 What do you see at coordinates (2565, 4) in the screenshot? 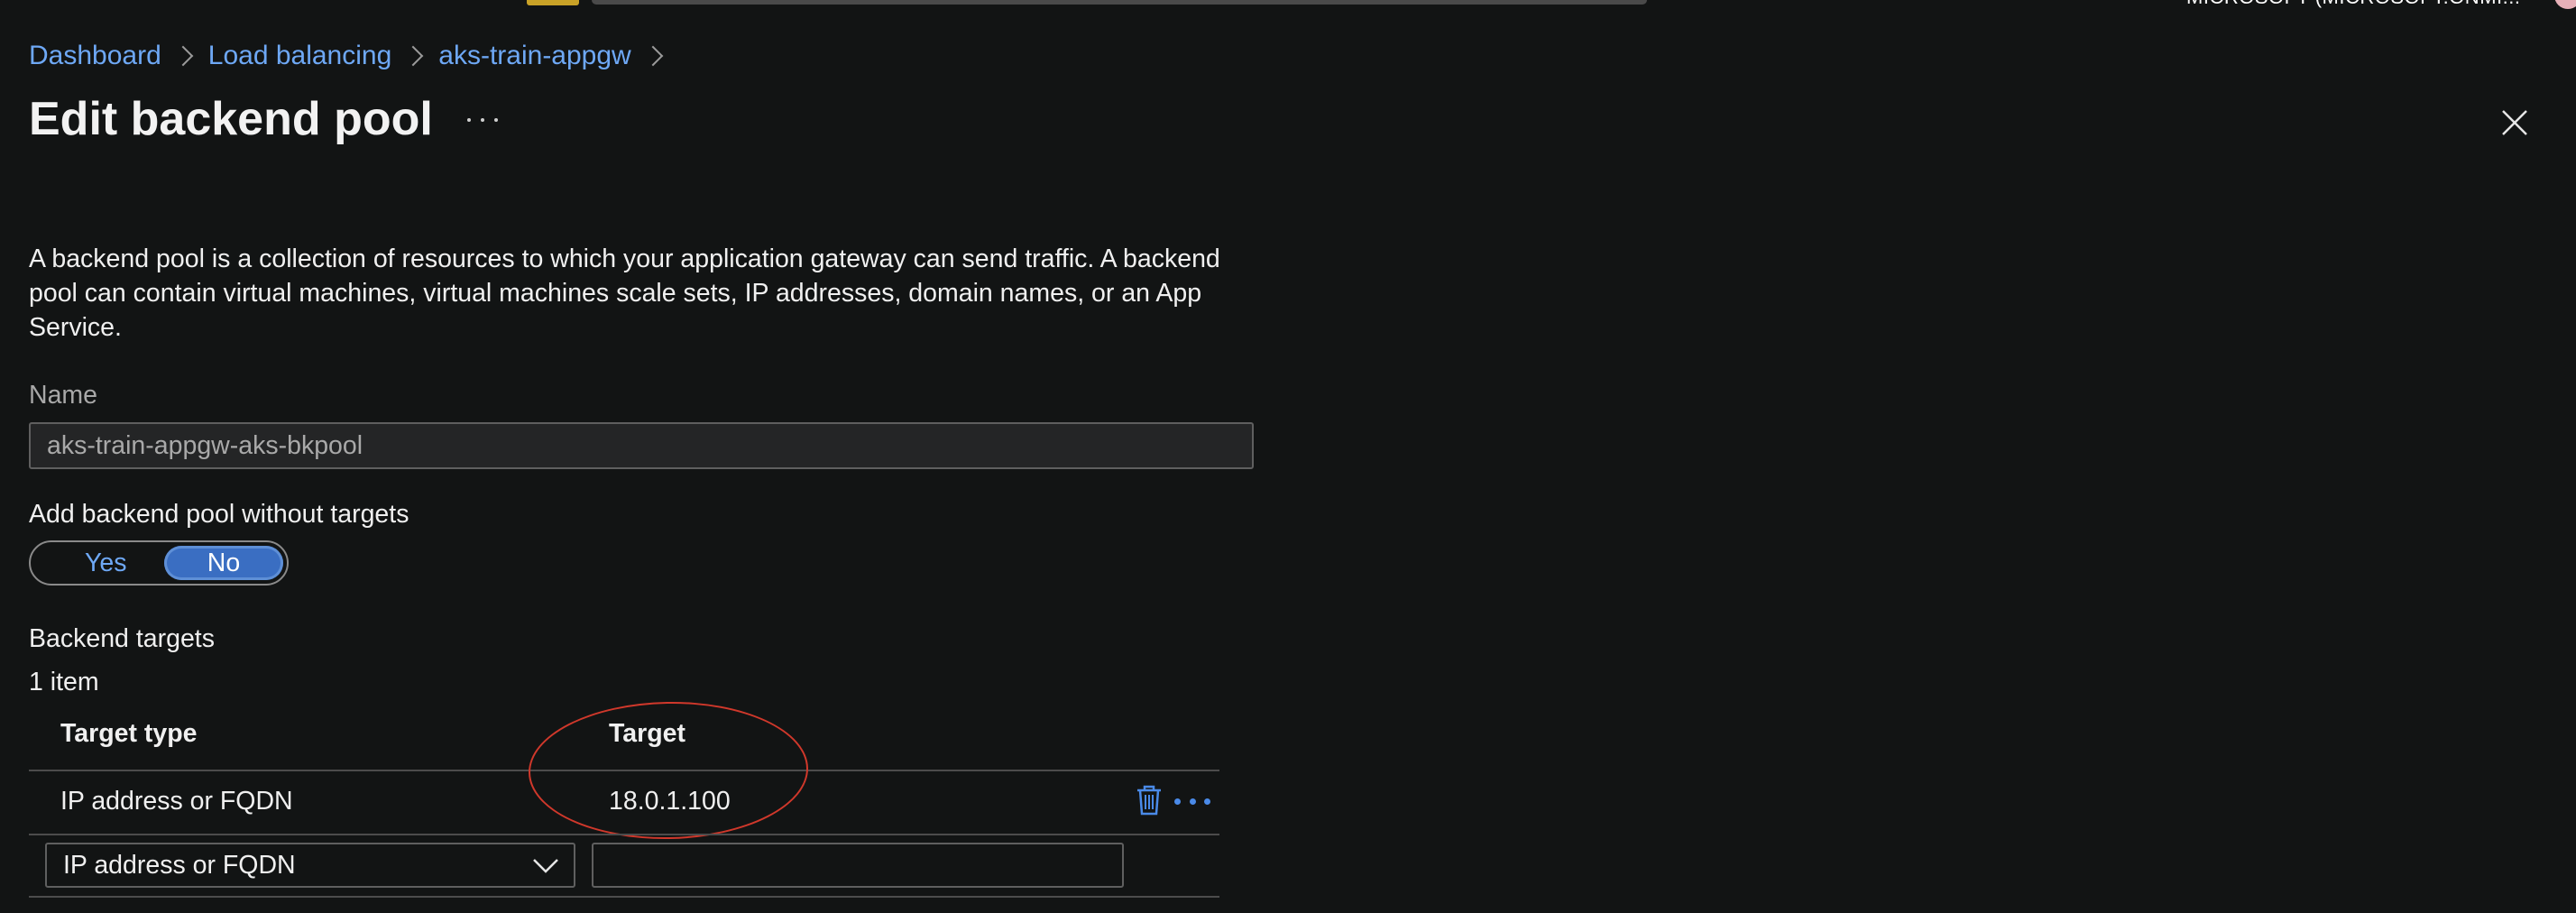
I see `avatar` at bounding box center [2565, 4].